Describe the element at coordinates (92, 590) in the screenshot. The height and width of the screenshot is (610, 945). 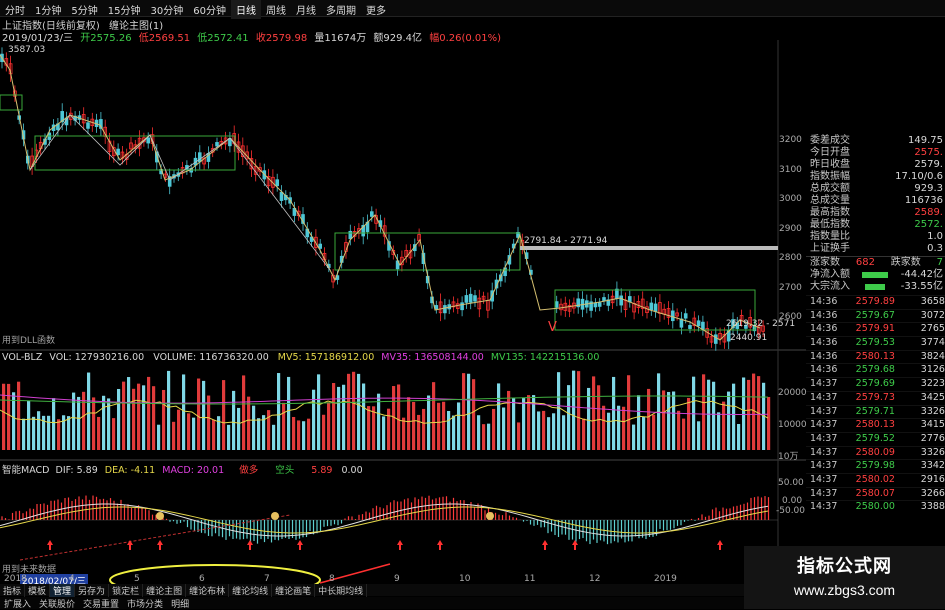
I see `indicator-tab: 另存为` at that location.